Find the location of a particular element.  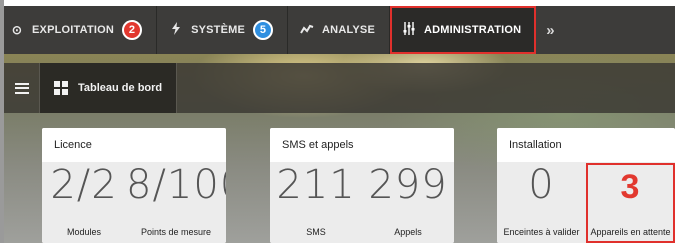

alert-count-badge: 2 is located at coordinates (132, 30).